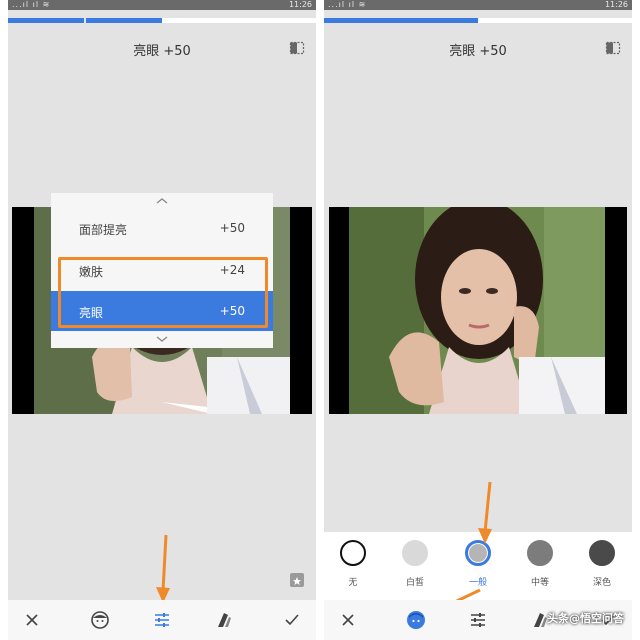 The width and height of the screenshot is (640, 640). I want to click on skin-tone-dark: 深色, so click(602, 564).